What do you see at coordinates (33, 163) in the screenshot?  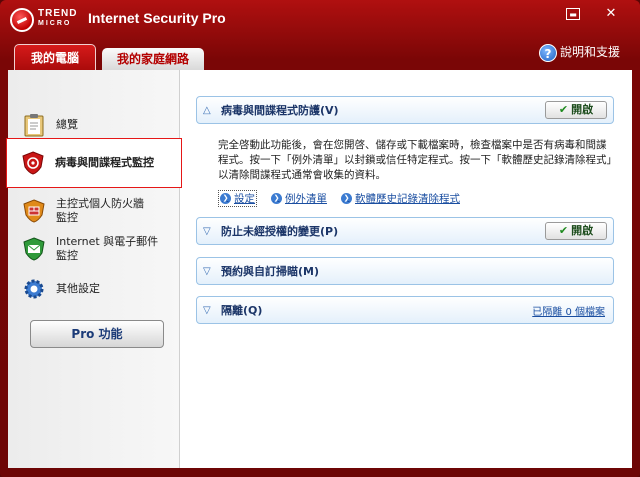 I see `biohazard-shield-icon` at bounding box center [33, 163].